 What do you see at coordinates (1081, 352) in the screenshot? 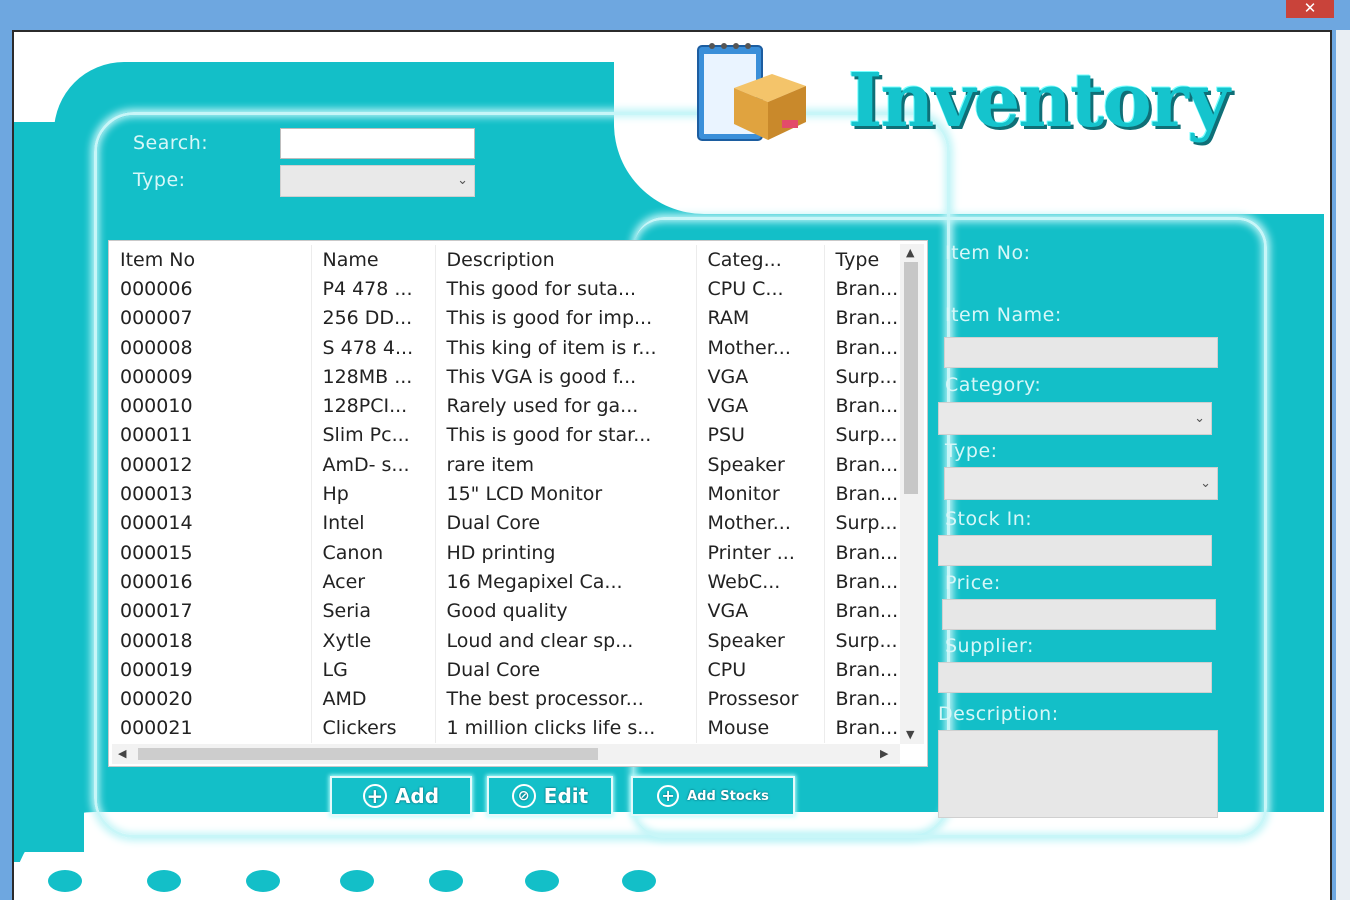
I see `item-name-field` at bounding box center [1081, 352].